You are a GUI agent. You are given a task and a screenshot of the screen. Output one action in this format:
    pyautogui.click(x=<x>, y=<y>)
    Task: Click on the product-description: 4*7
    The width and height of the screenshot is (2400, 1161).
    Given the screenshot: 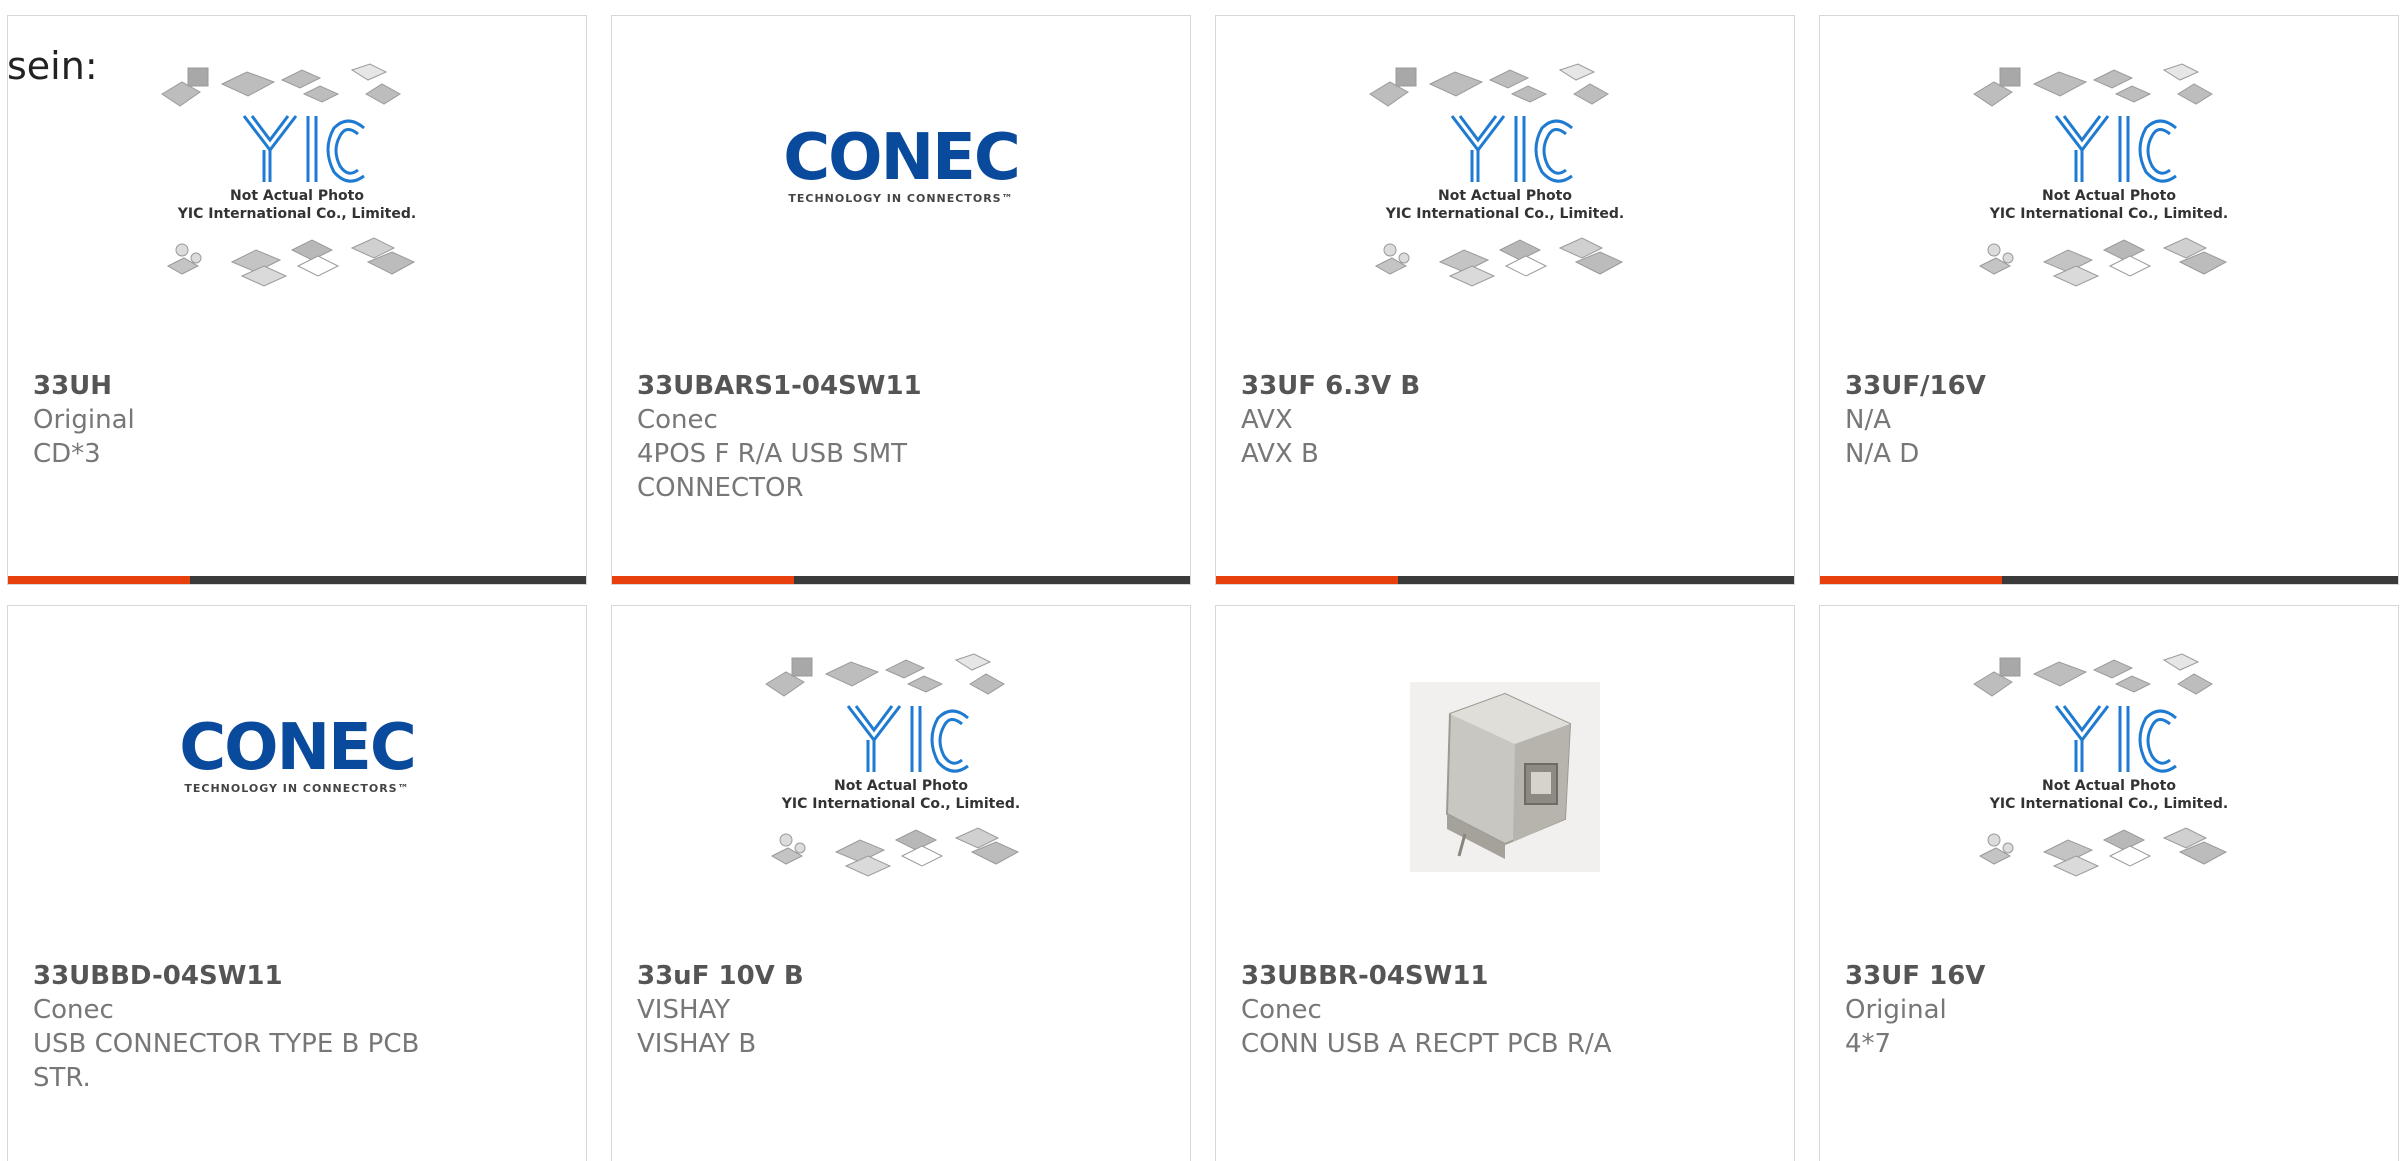 What is the action you would take?
    pyautogui.click(x=1868, y=1044)
    